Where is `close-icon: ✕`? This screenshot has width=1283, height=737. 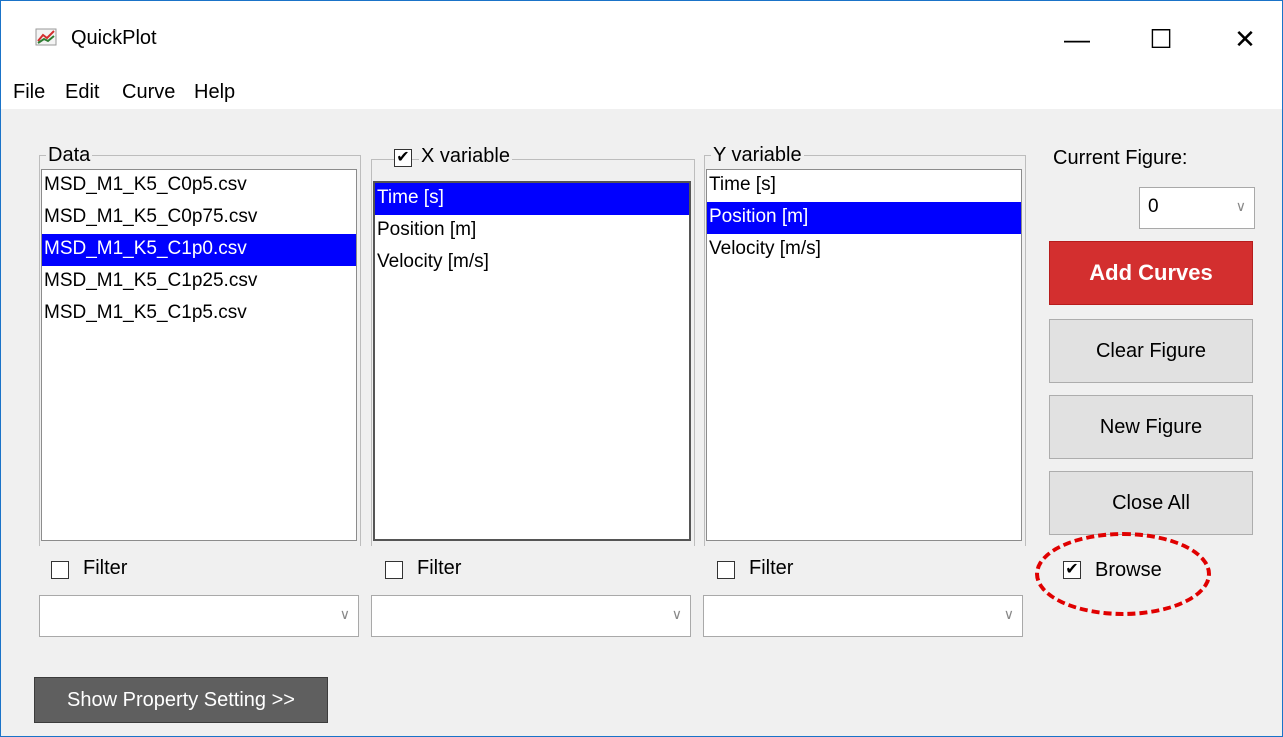
close-icon: ✕ is located at coordinates (1245, 38).